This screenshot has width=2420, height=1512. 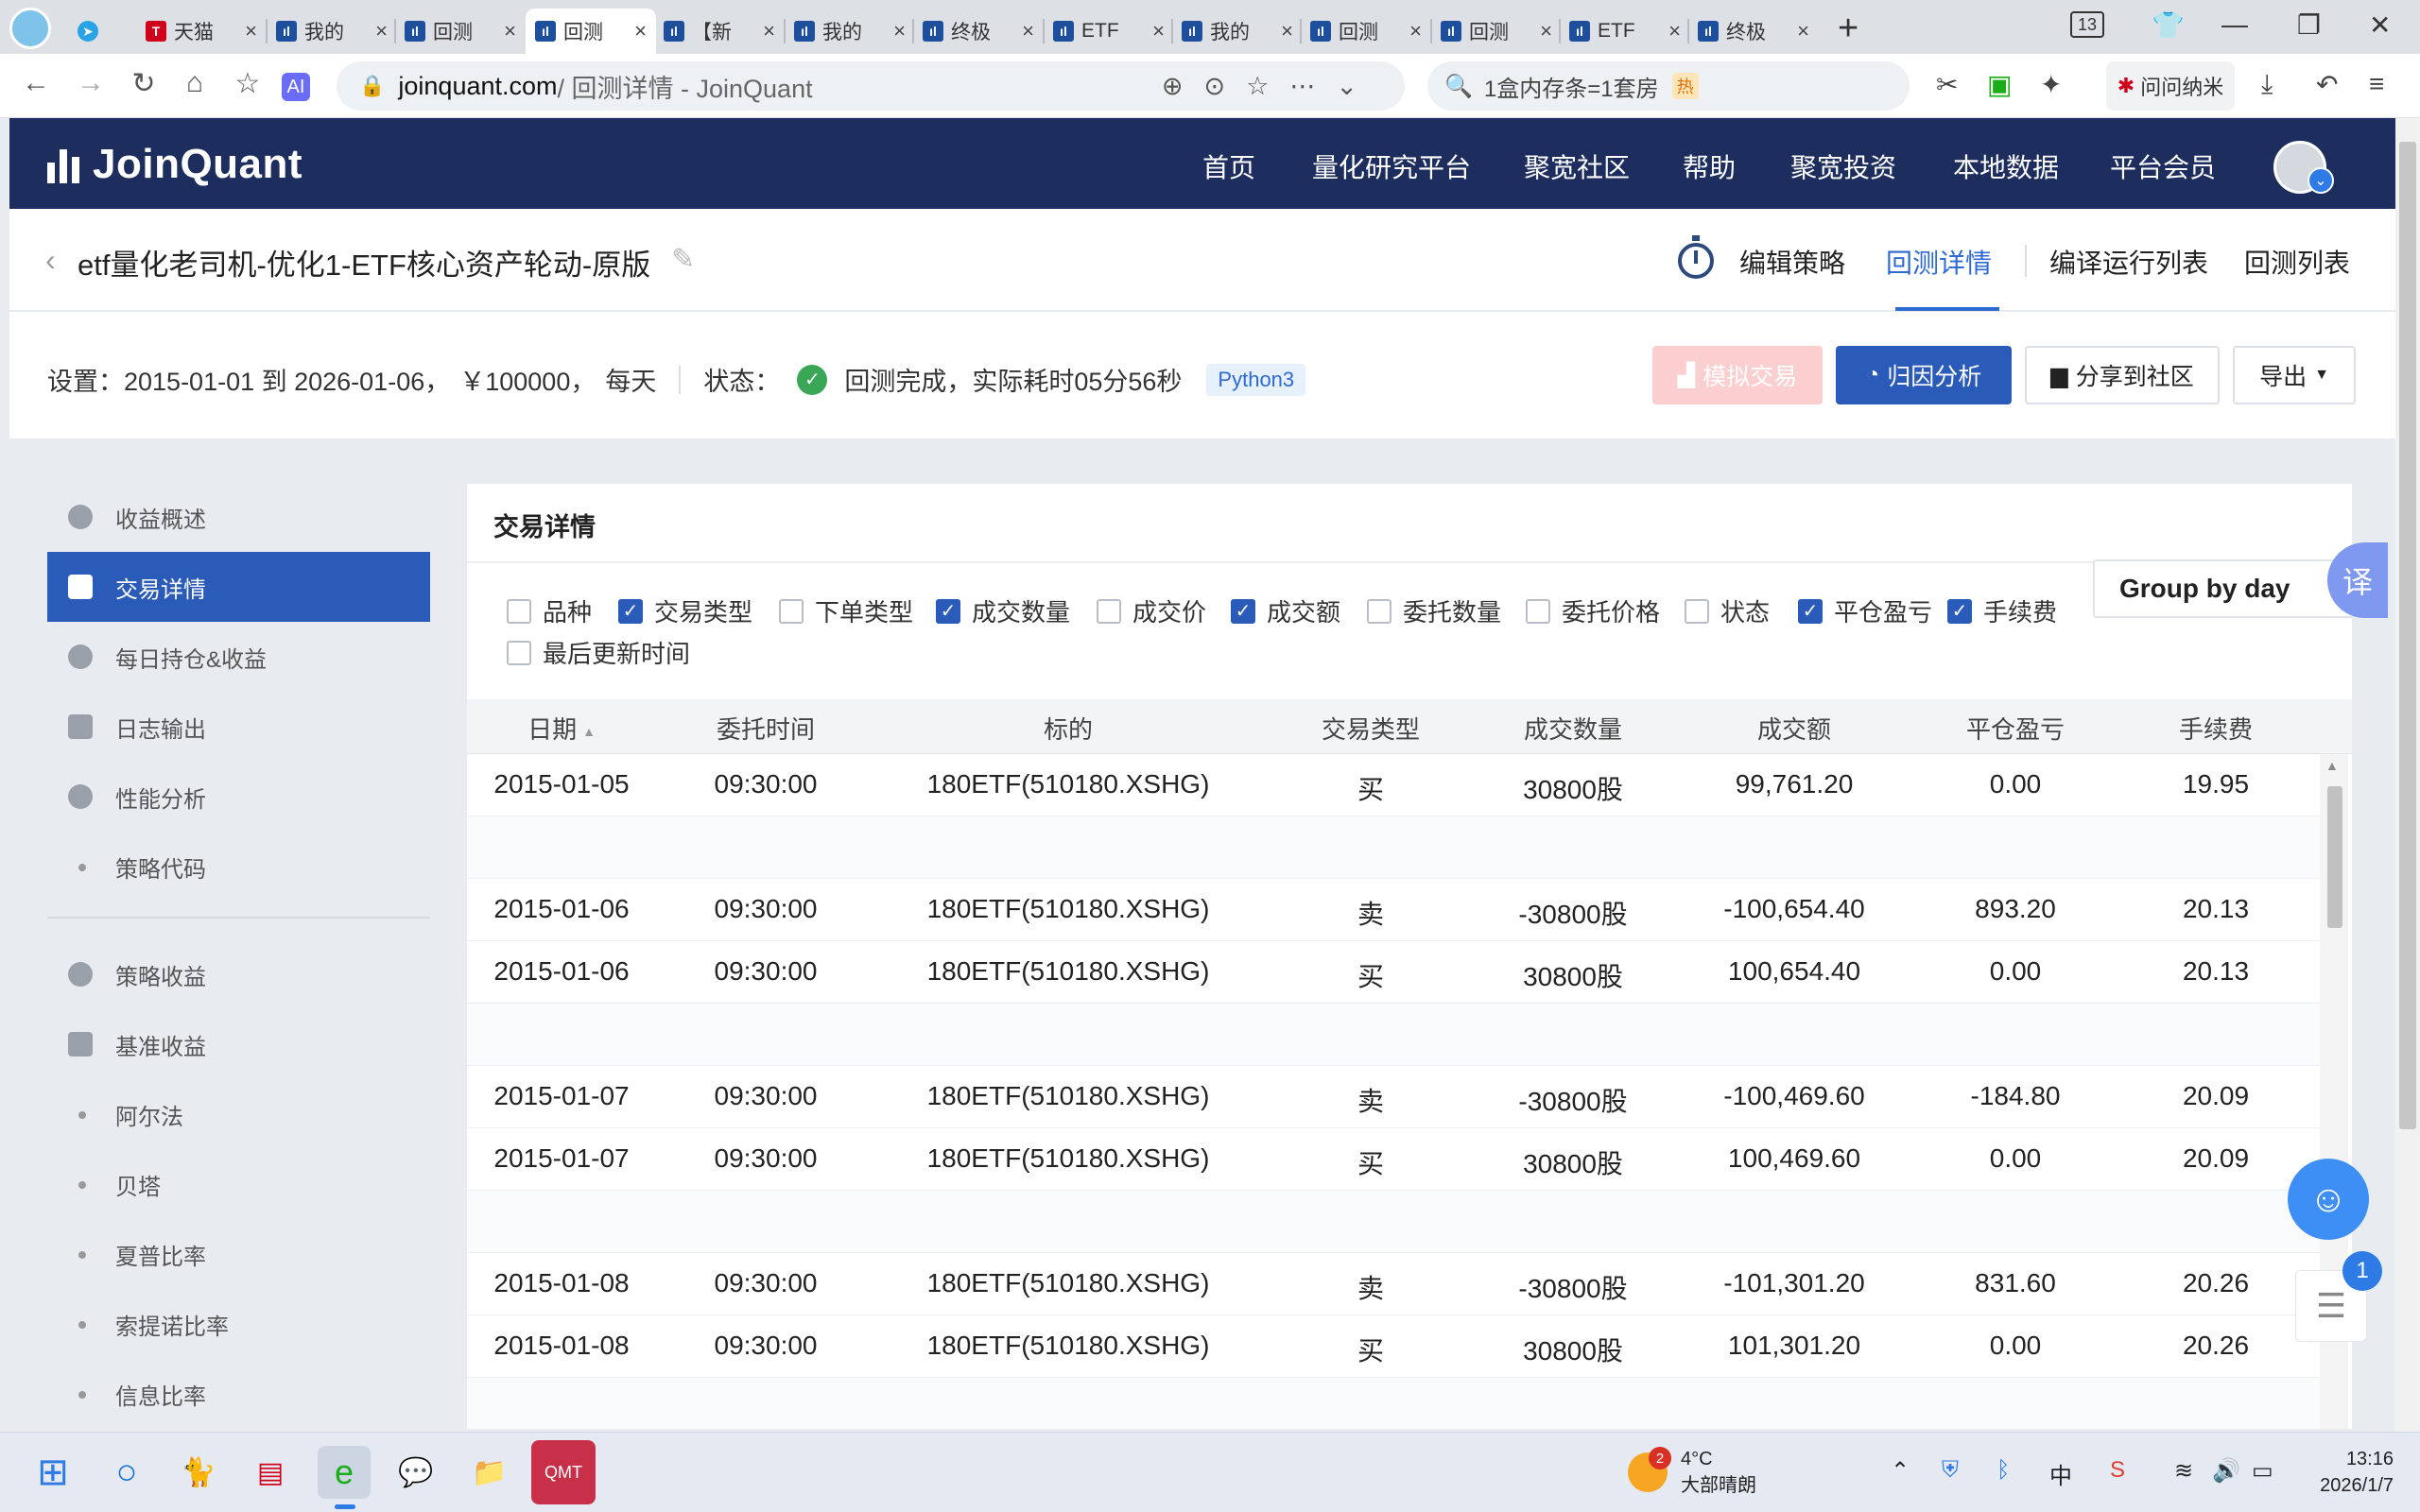 I want to click on sidebar-item: 夏普比率, so click(x=238, y=1254).